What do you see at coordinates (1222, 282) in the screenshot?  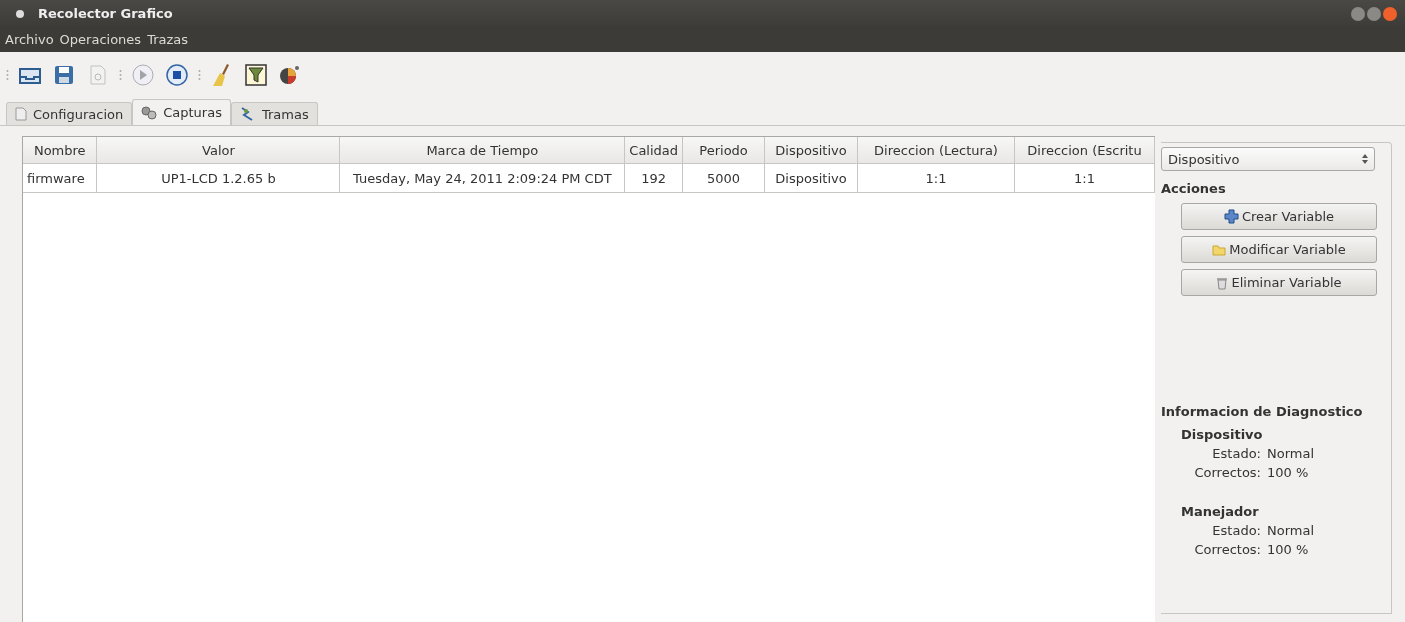 I see `trash-icon` at bounding box center [1222, 282].